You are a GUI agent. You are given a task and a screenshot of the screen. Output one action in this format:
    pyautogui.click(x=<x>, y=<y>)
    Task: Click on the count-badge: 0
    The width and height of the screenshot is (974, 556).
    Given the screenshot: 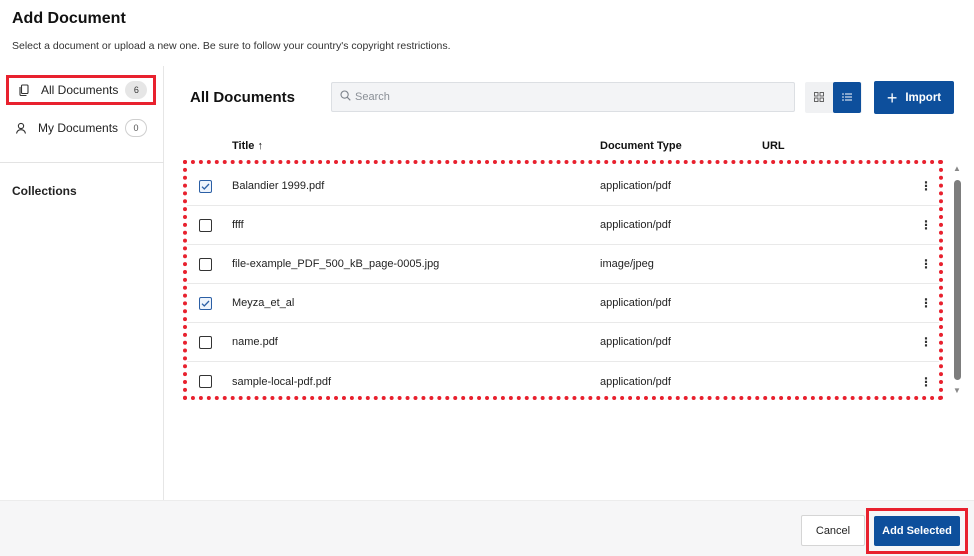 What is the action you would take?
    pyautogui.click(x=136, y=128)
    